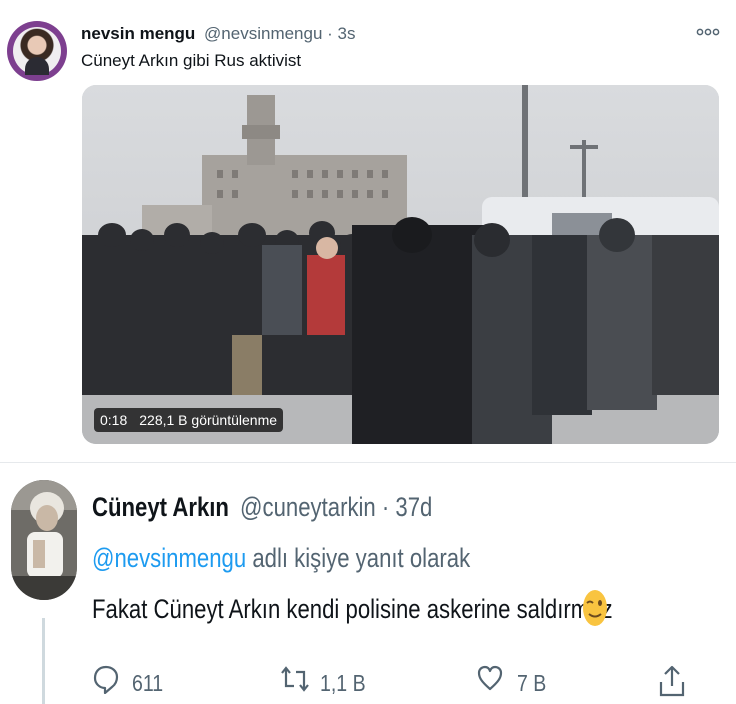 The image size is (736, 704). What do you see at coordinates (160, 507) in the screenshot?
I see `reply-display-name: Cüneyt Arkın` at bounding box center [160, 507].